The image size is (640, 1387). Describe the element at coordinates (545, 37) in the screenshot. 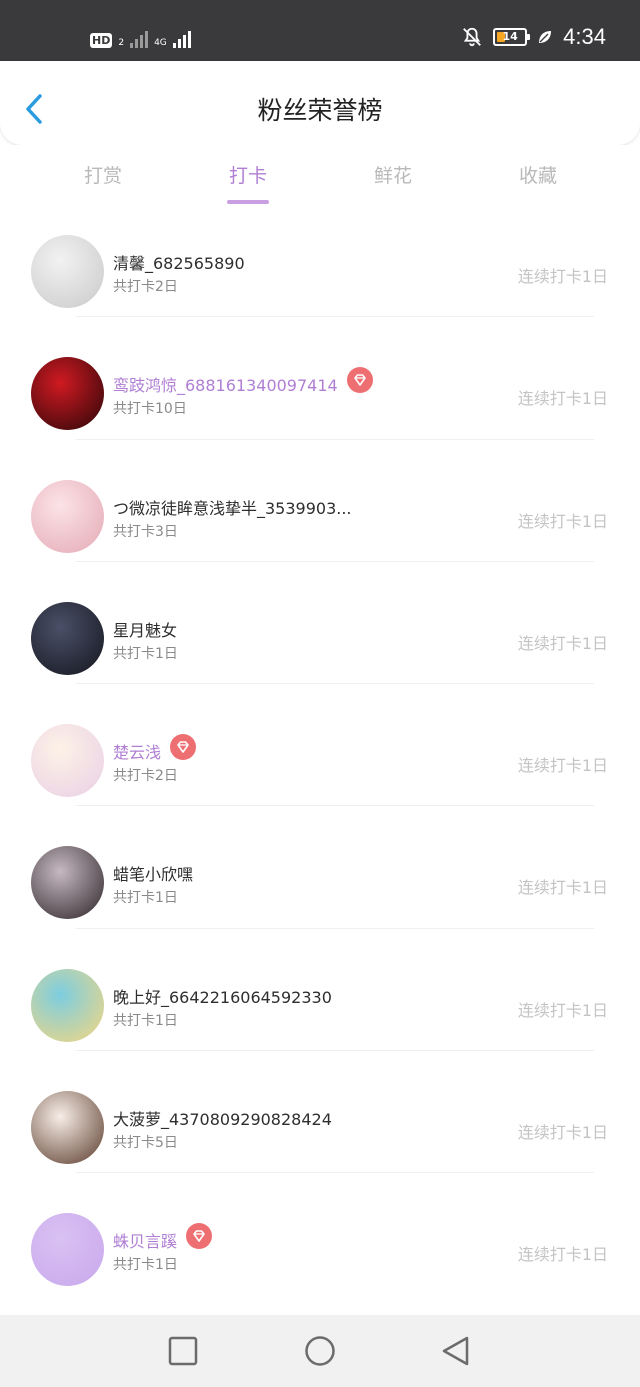

I see `leaf-icon` at that location.